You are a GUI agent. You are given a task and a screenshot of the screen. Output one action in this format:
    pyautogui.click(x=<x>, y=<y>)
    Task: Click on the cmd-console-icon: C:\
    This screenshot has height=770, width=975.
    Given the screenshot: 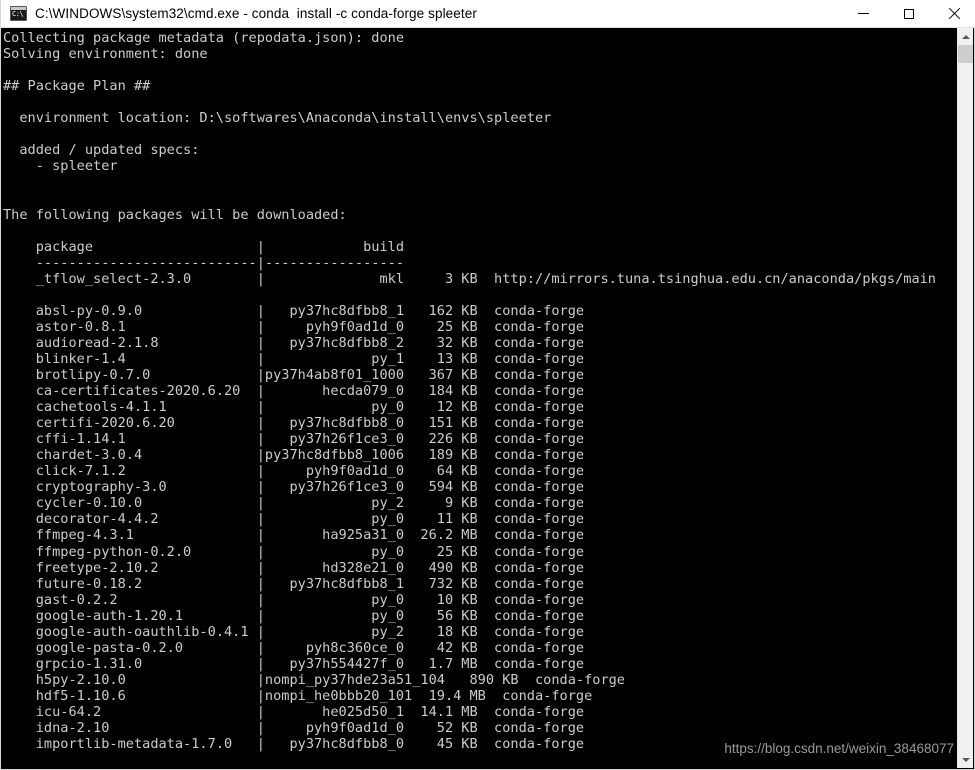 What is the action you would take?
    pyautogui.click(x=18, y=13)
    